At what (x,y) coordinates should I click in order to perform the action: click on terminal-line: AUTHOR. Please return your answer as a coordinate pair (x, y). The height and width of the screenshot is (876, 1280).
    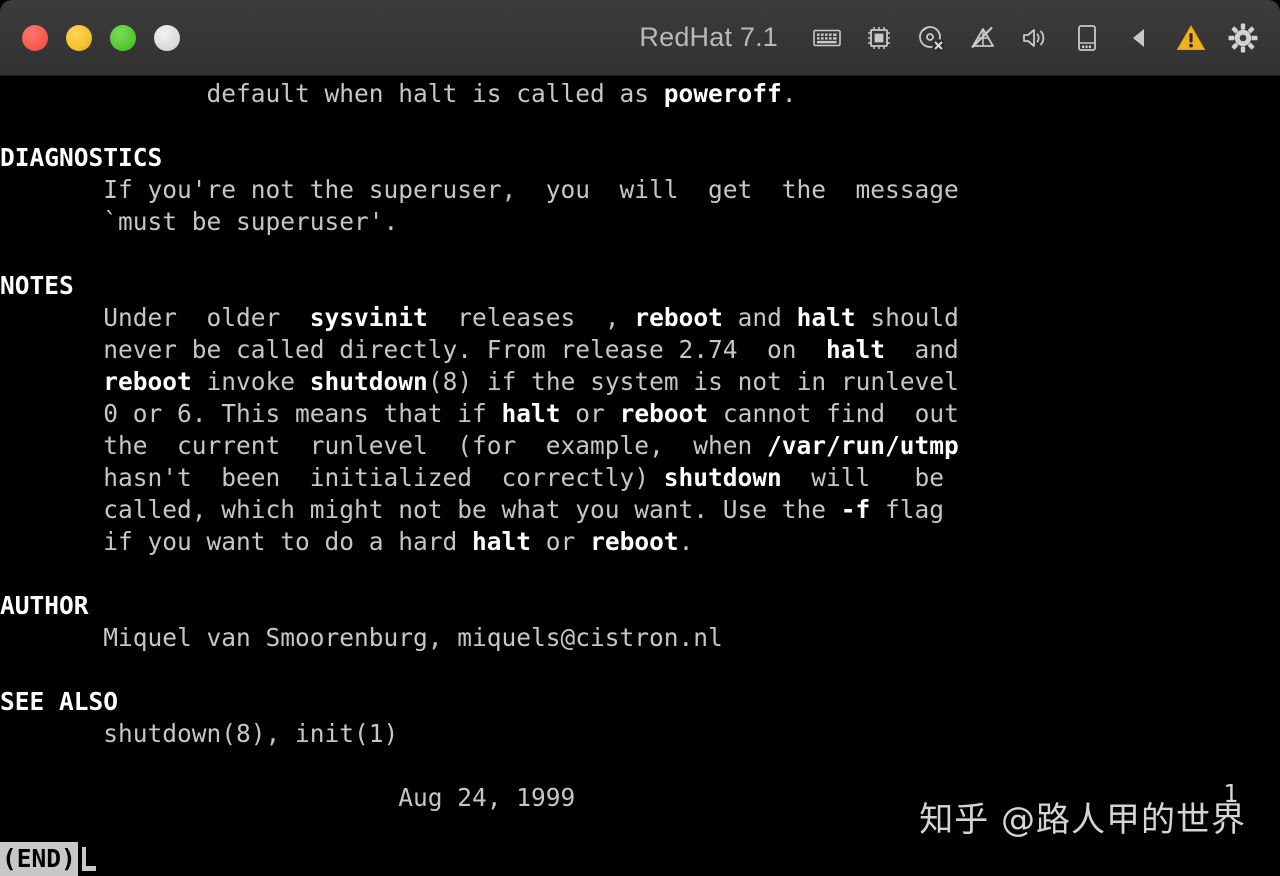
    Looking at the image, I should click on (640, 606).